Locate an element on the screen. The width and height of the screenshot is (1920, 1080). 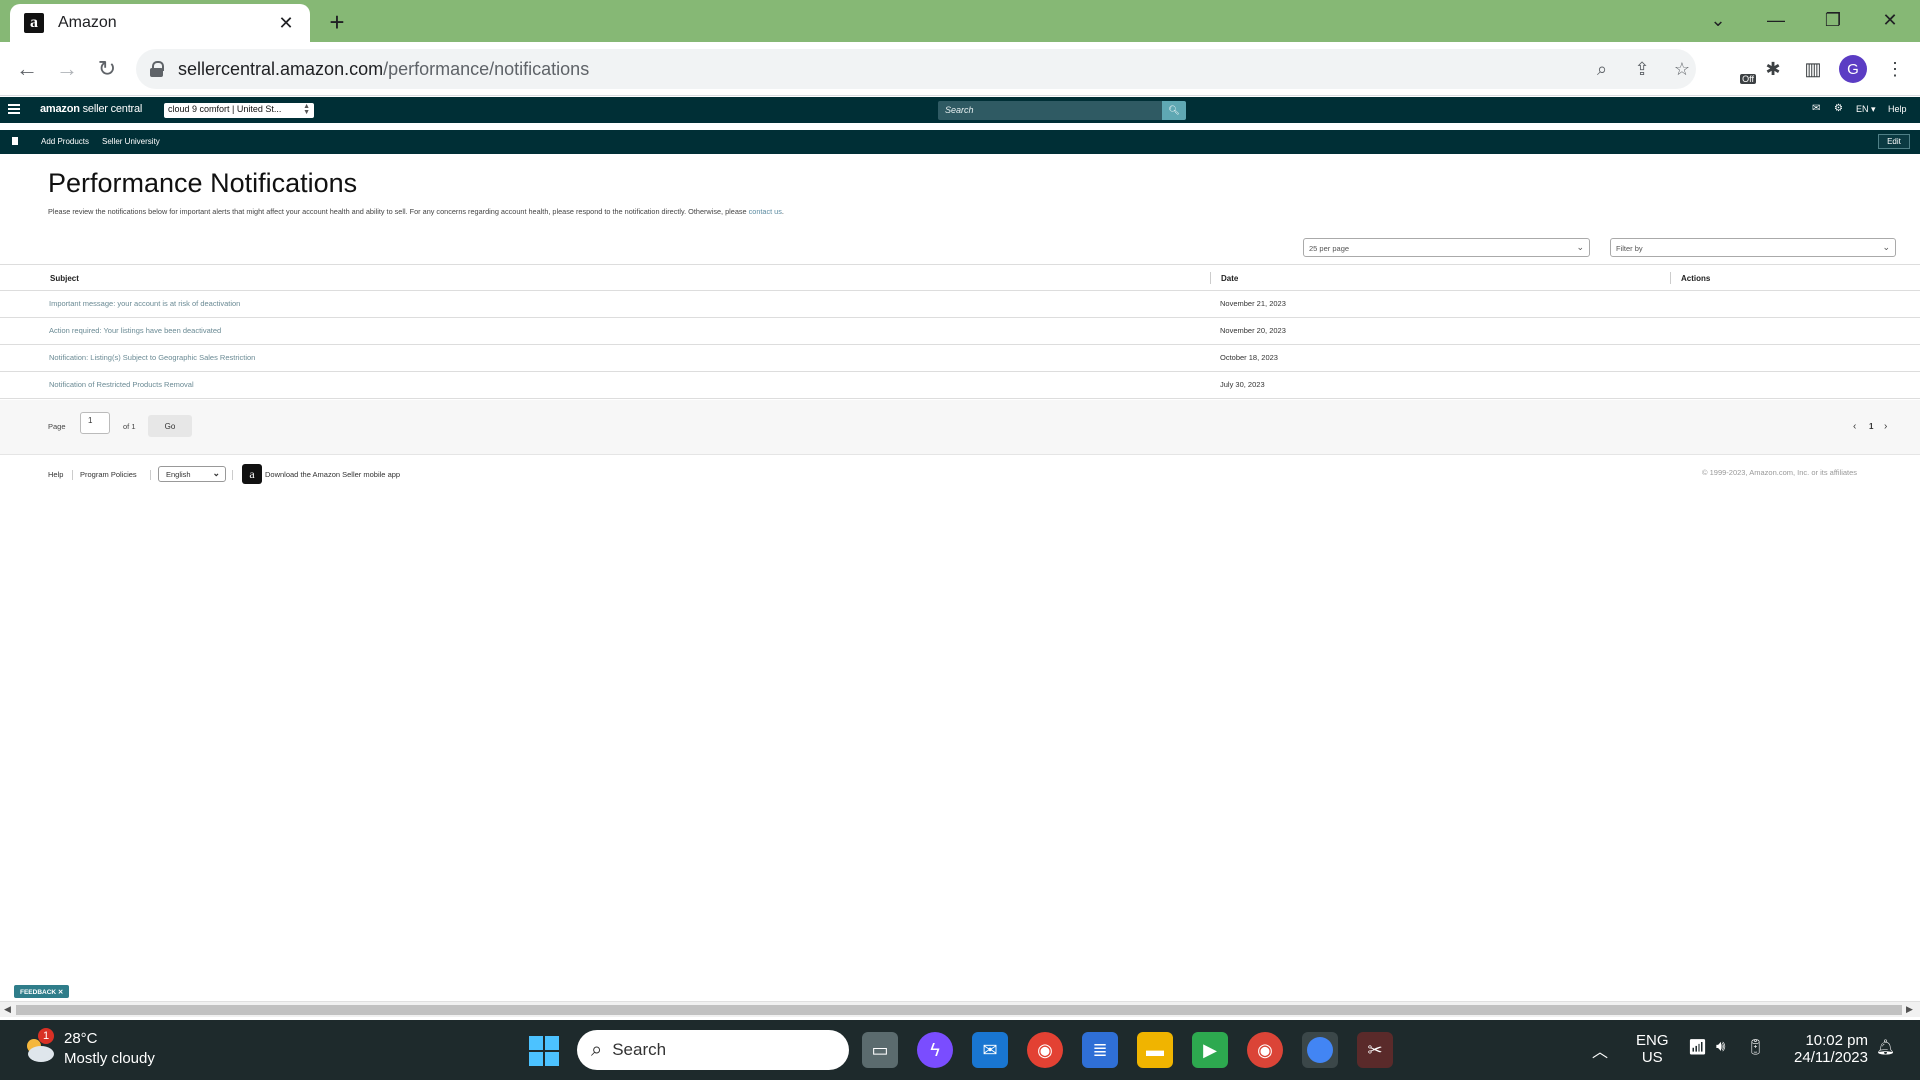
store-selector: cloud 9 comfort | United St... ▲ ▼ is located at coordinates (239, 110).